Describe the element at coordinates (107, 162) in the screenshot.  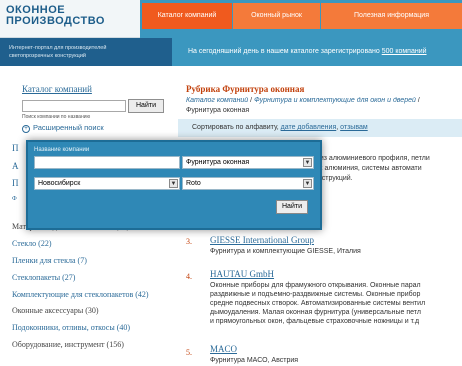
I see `company-name-input` at that location.